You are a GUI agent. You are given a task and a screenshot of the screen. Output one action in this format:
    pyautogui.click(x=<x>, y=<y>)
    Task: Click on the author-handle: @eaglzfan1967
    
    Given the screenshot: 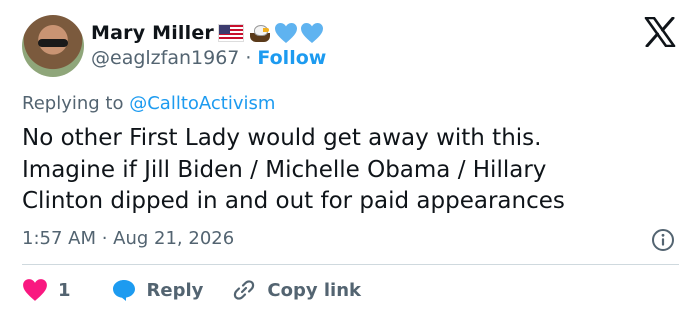 What is the action you would take?
    pyautogui.click(x=165, y=58)
    